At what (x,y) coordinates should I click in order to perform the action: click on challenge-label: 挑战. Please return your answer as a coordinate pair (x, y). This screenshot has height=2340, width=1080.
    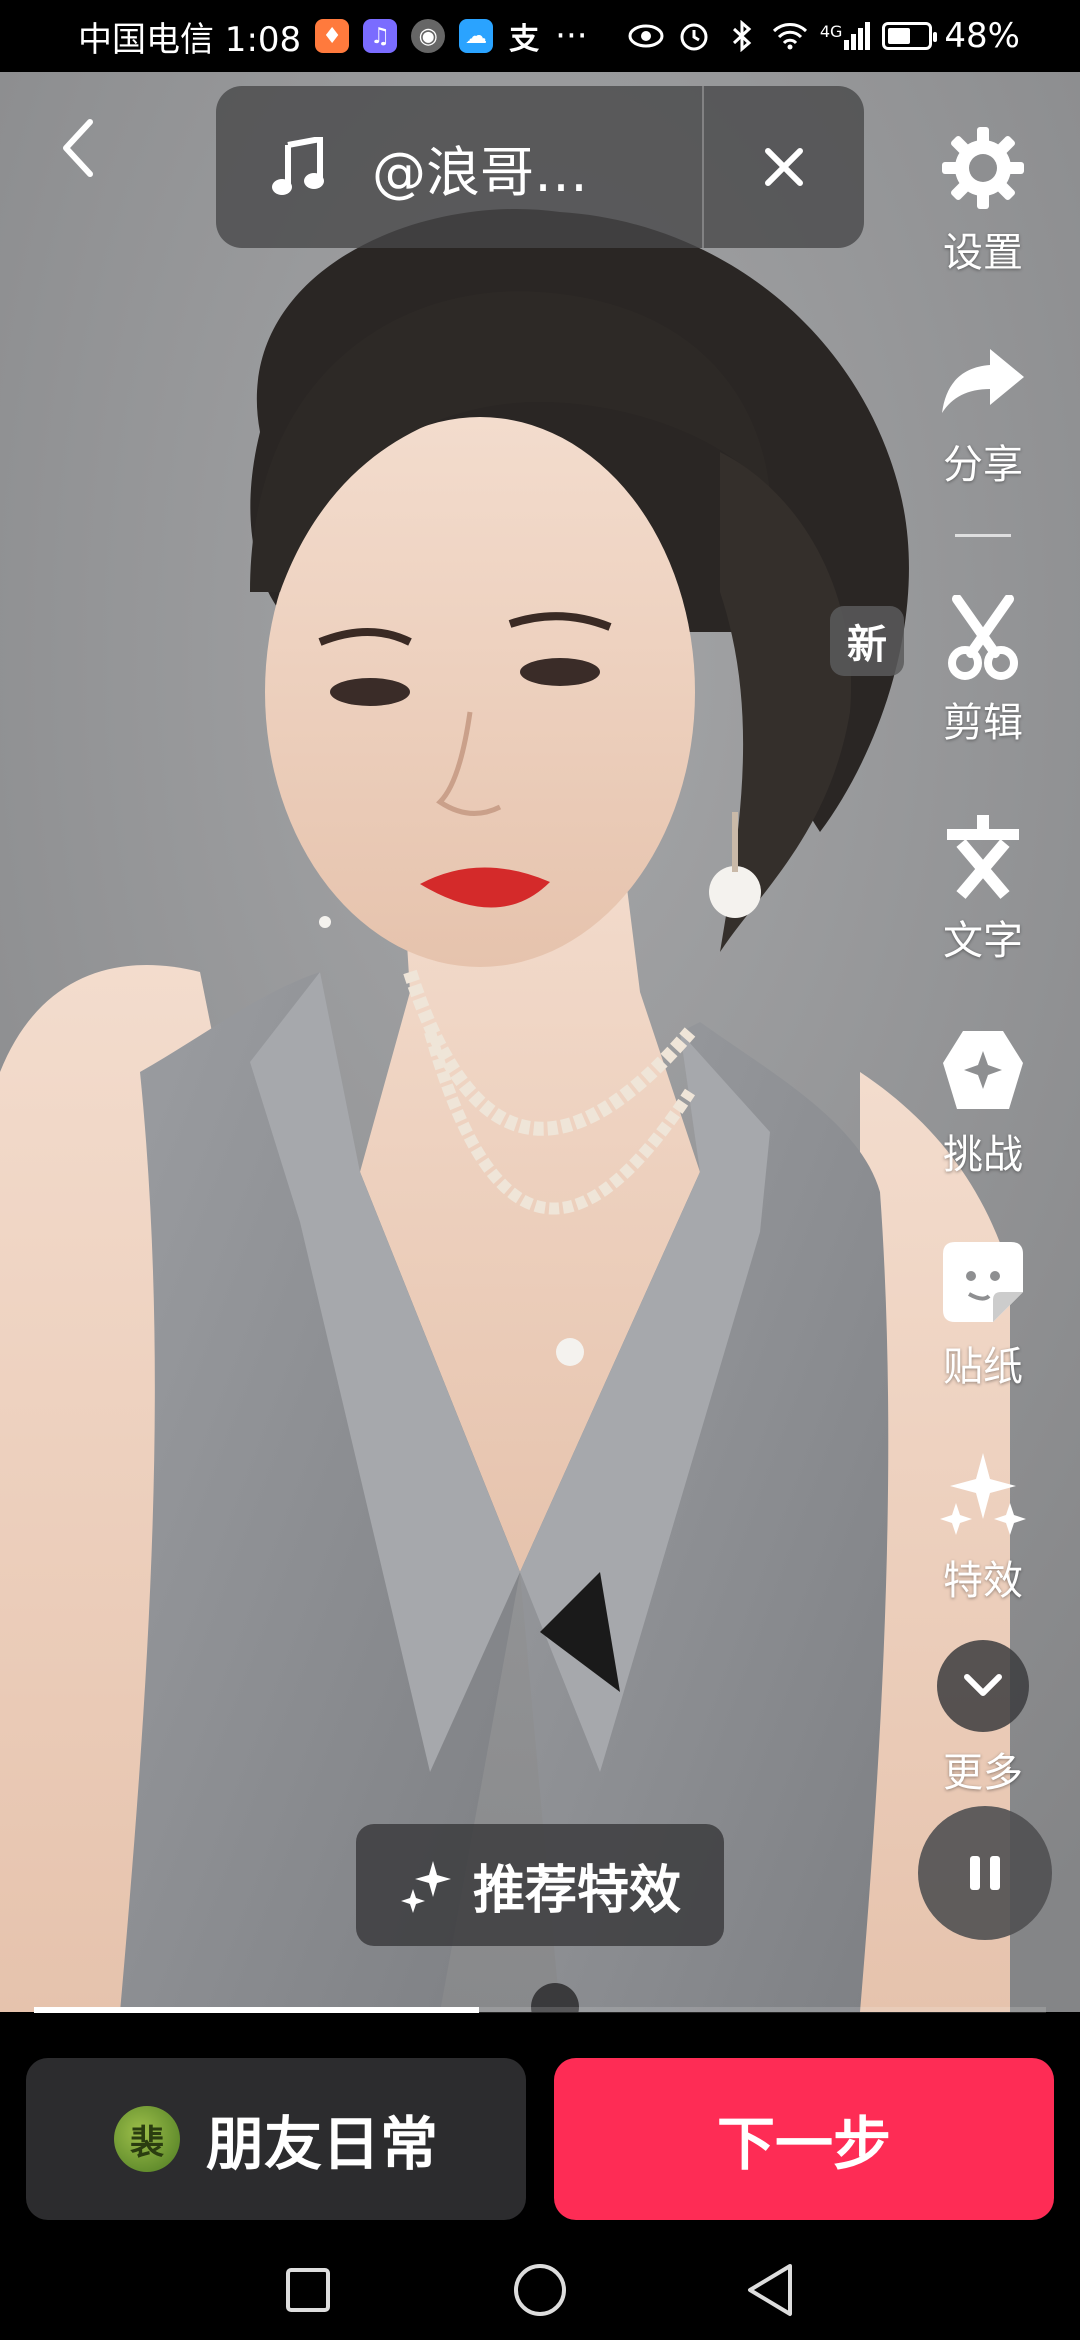
    Looking at the image, I should click on (983, 1155).